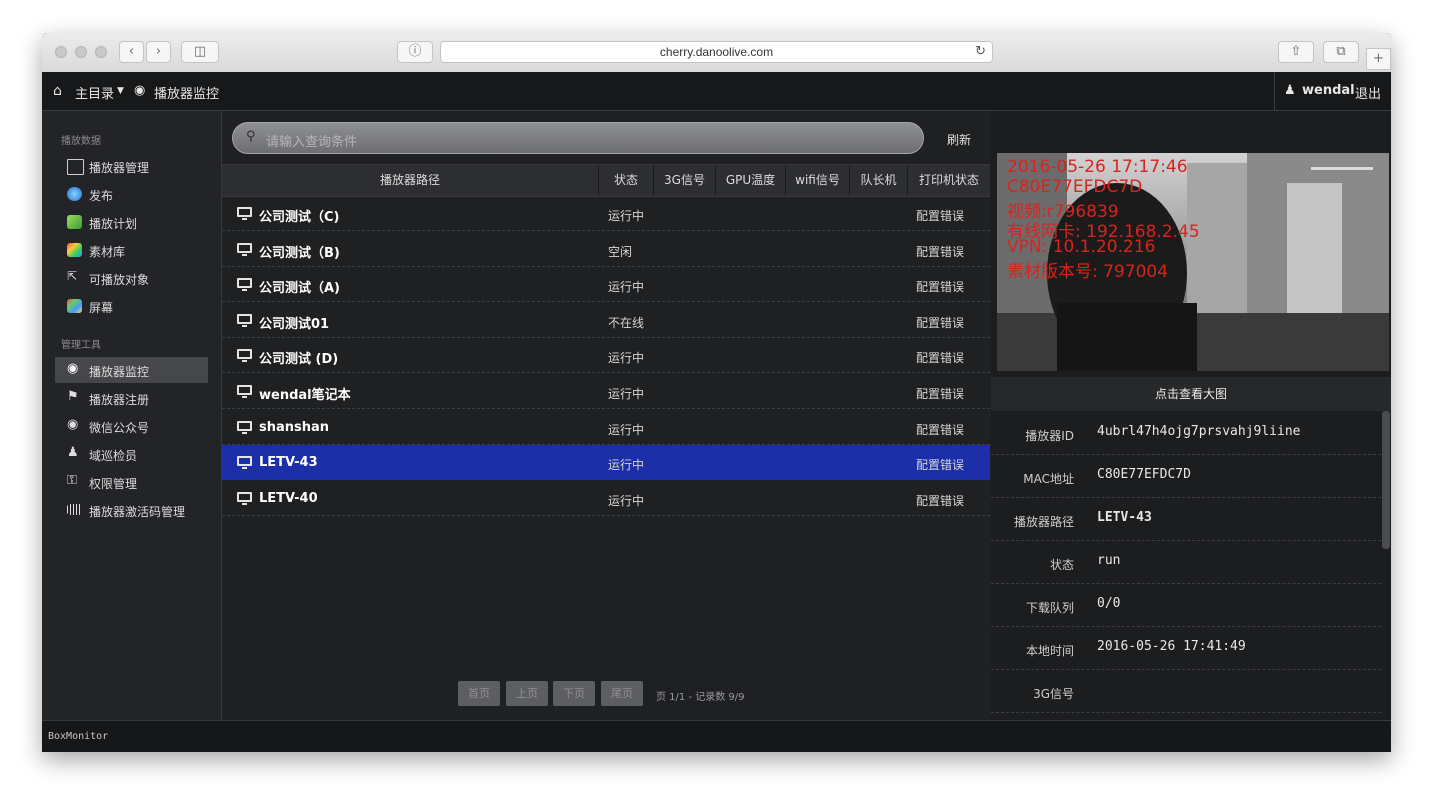 The width and height of the screenshot is (1433, 802). Describe the element at coordinates (1296, 52) in the screenshot. I see `share-icon: ⇧` at that location.